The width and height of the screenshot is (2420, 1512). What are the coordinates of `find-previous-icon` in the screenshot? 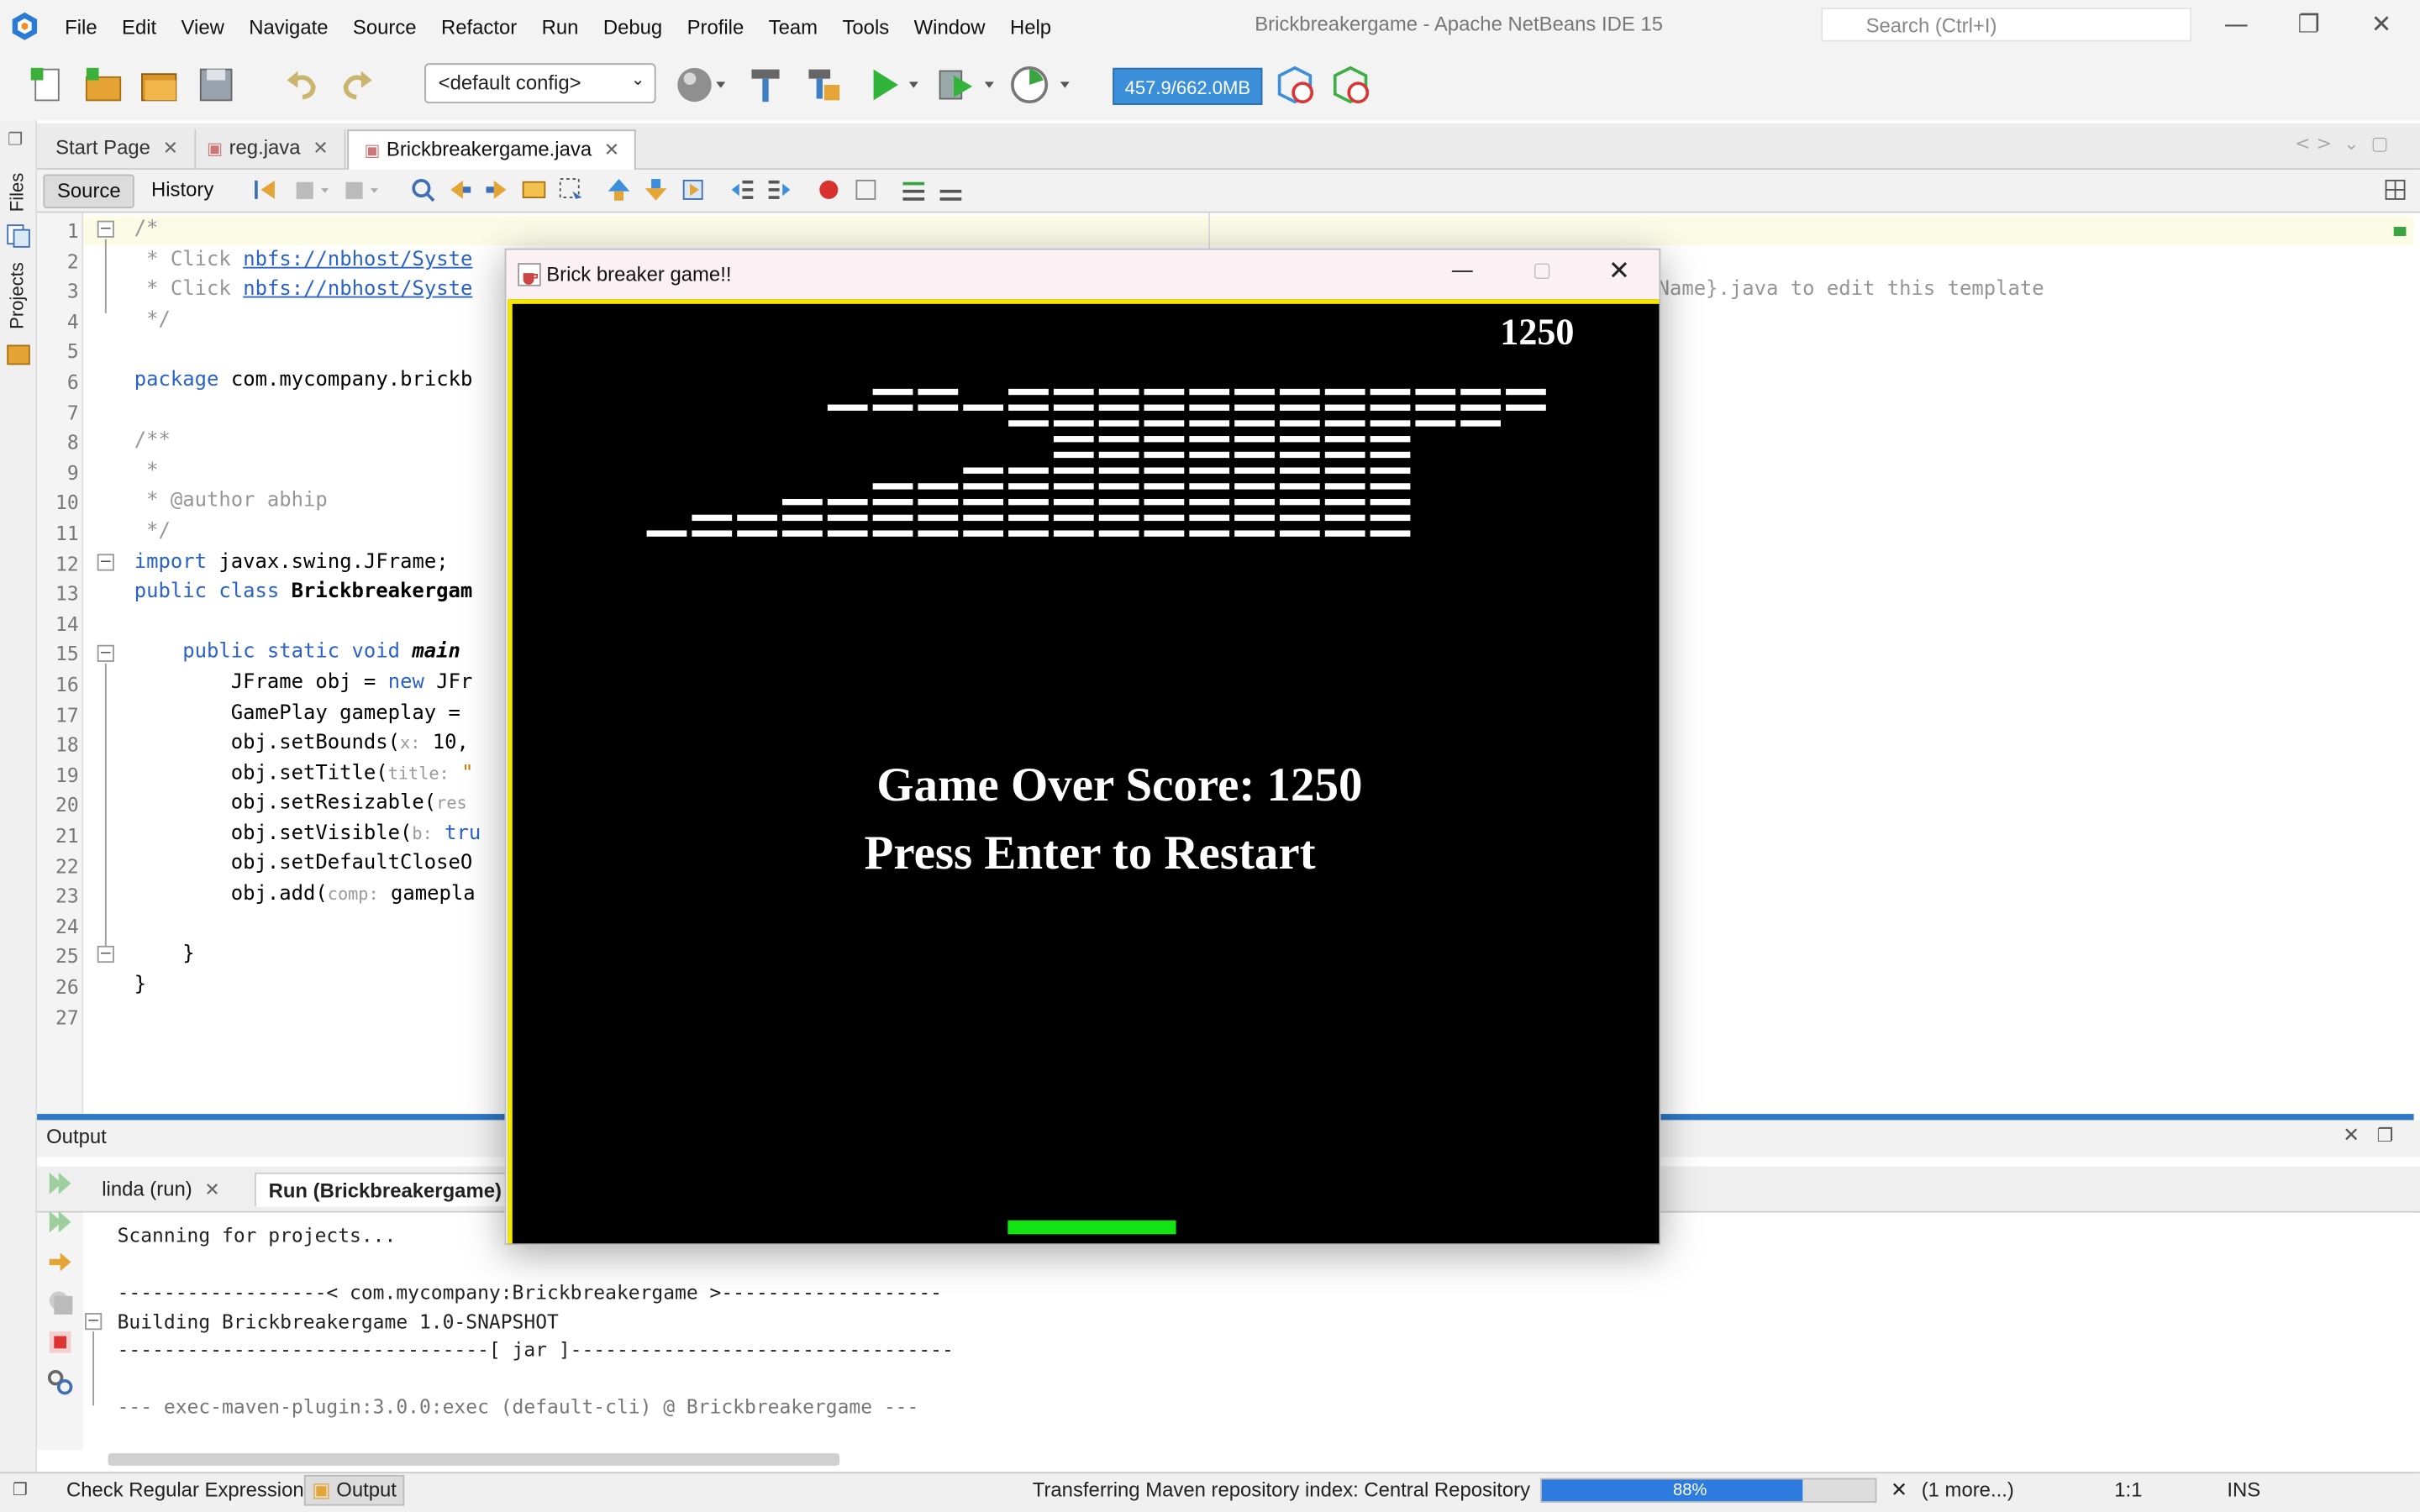 It's located at (460, 189).